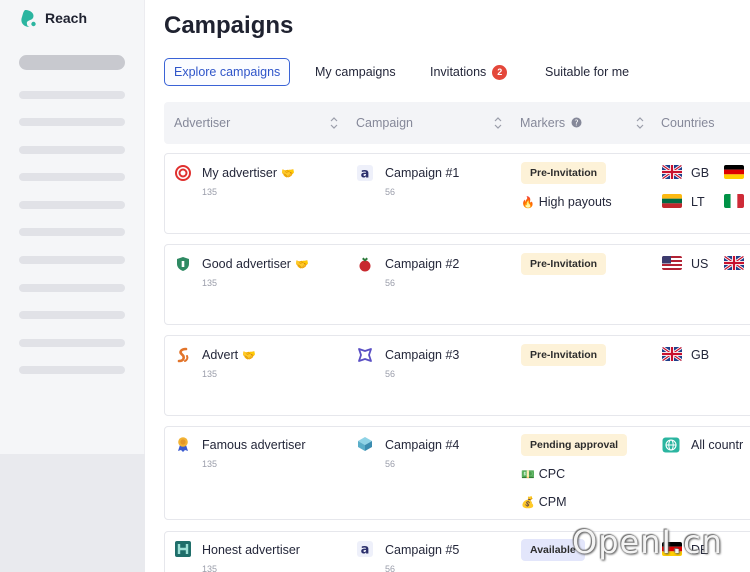  I want to click on advertiser-name: My advertiser 🤝, so click(248, 173).